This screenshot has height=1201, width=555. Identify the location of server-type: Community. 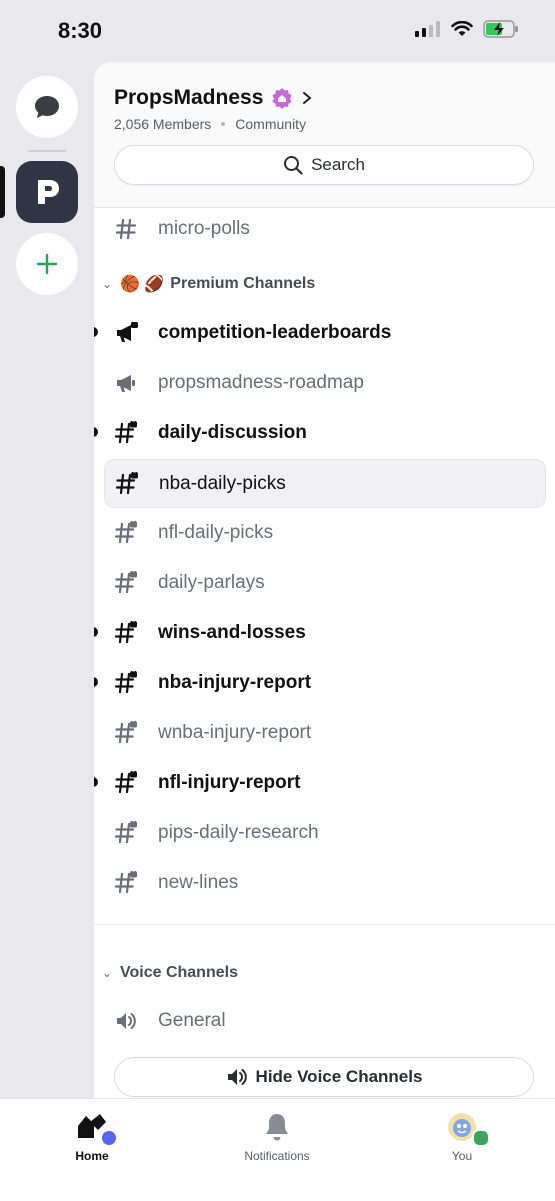
(271, 124).